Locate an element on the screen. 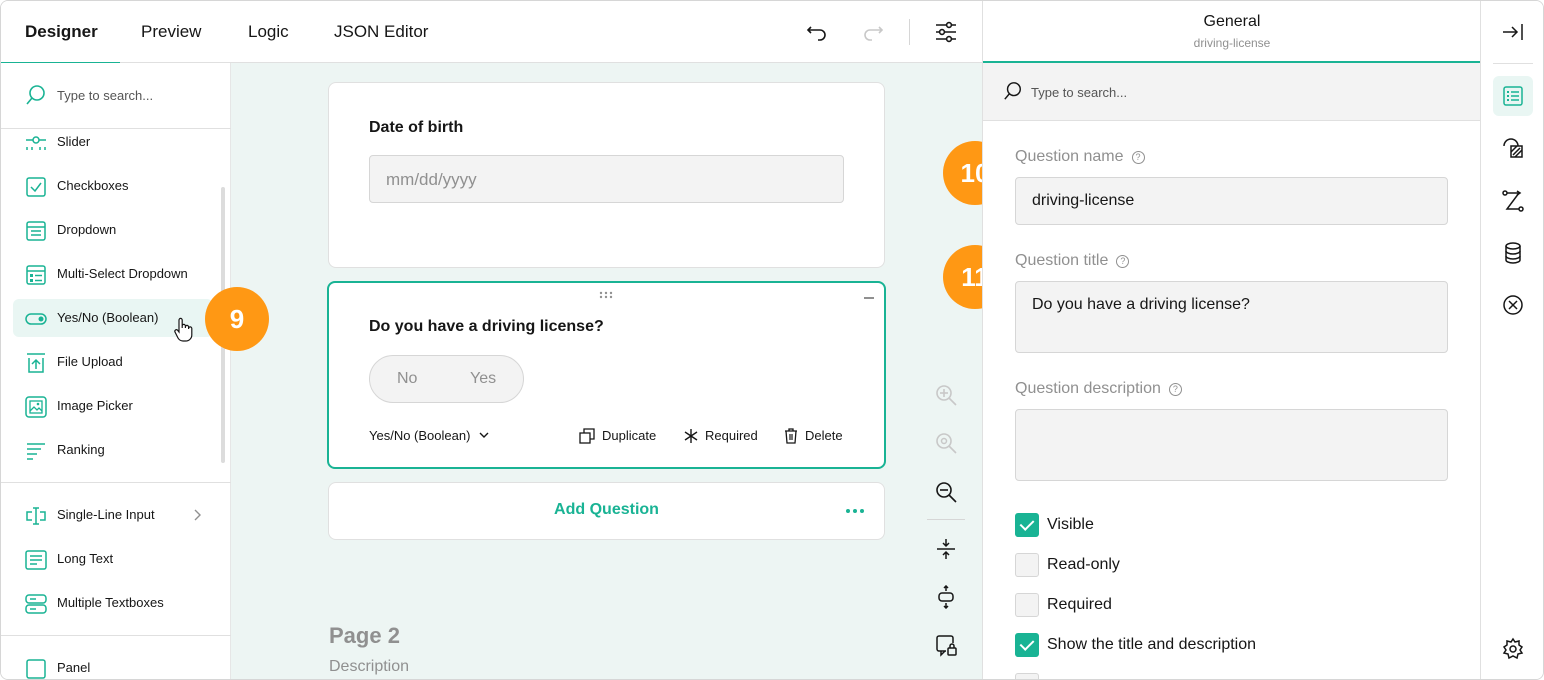 The image size is (1544, 680). property-category-title: General is located at coordinates (1232, 21).